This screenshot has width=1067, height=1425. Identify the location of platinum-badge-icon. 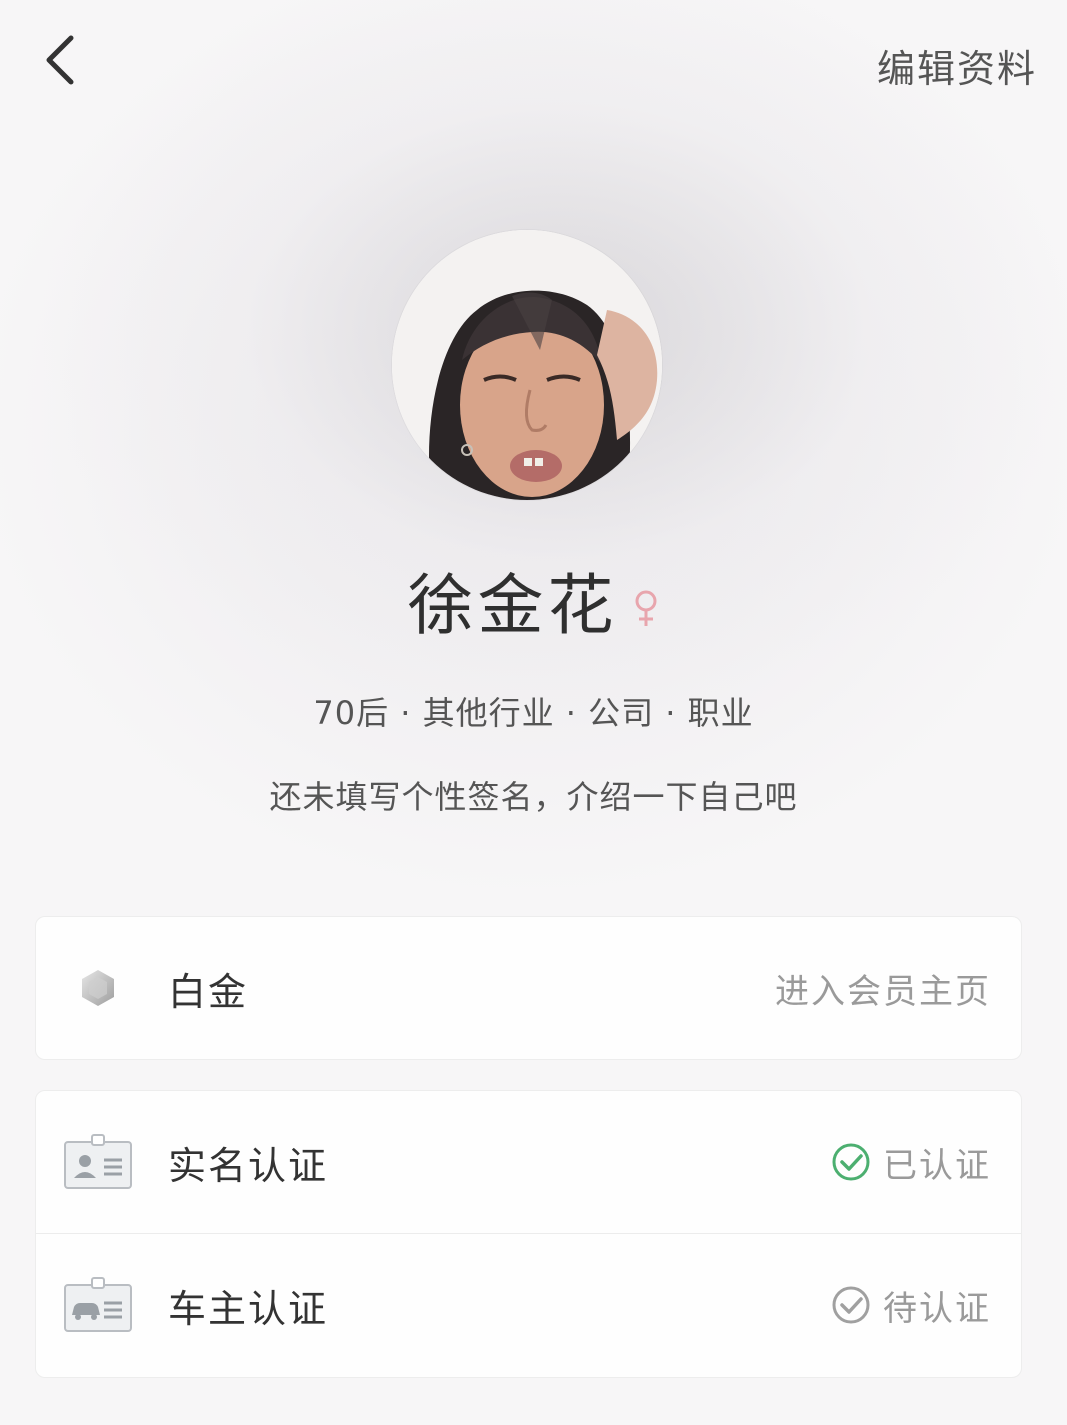
(98, 988).